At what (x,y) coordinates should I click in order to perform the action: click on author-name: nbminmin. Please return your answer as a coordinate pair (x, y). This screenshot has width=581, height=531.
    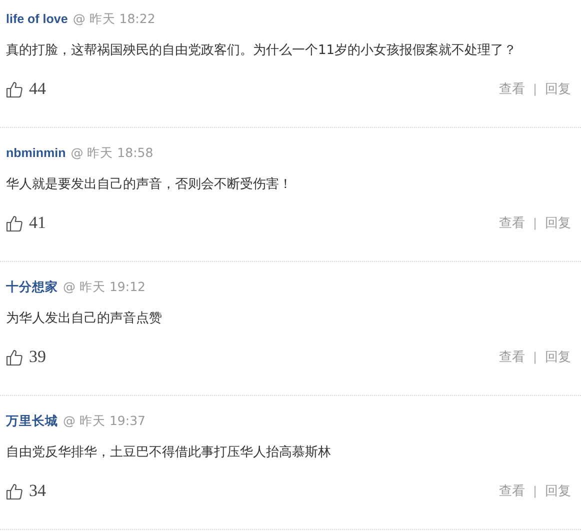
    Looking at the image, I should click on (36, 153).